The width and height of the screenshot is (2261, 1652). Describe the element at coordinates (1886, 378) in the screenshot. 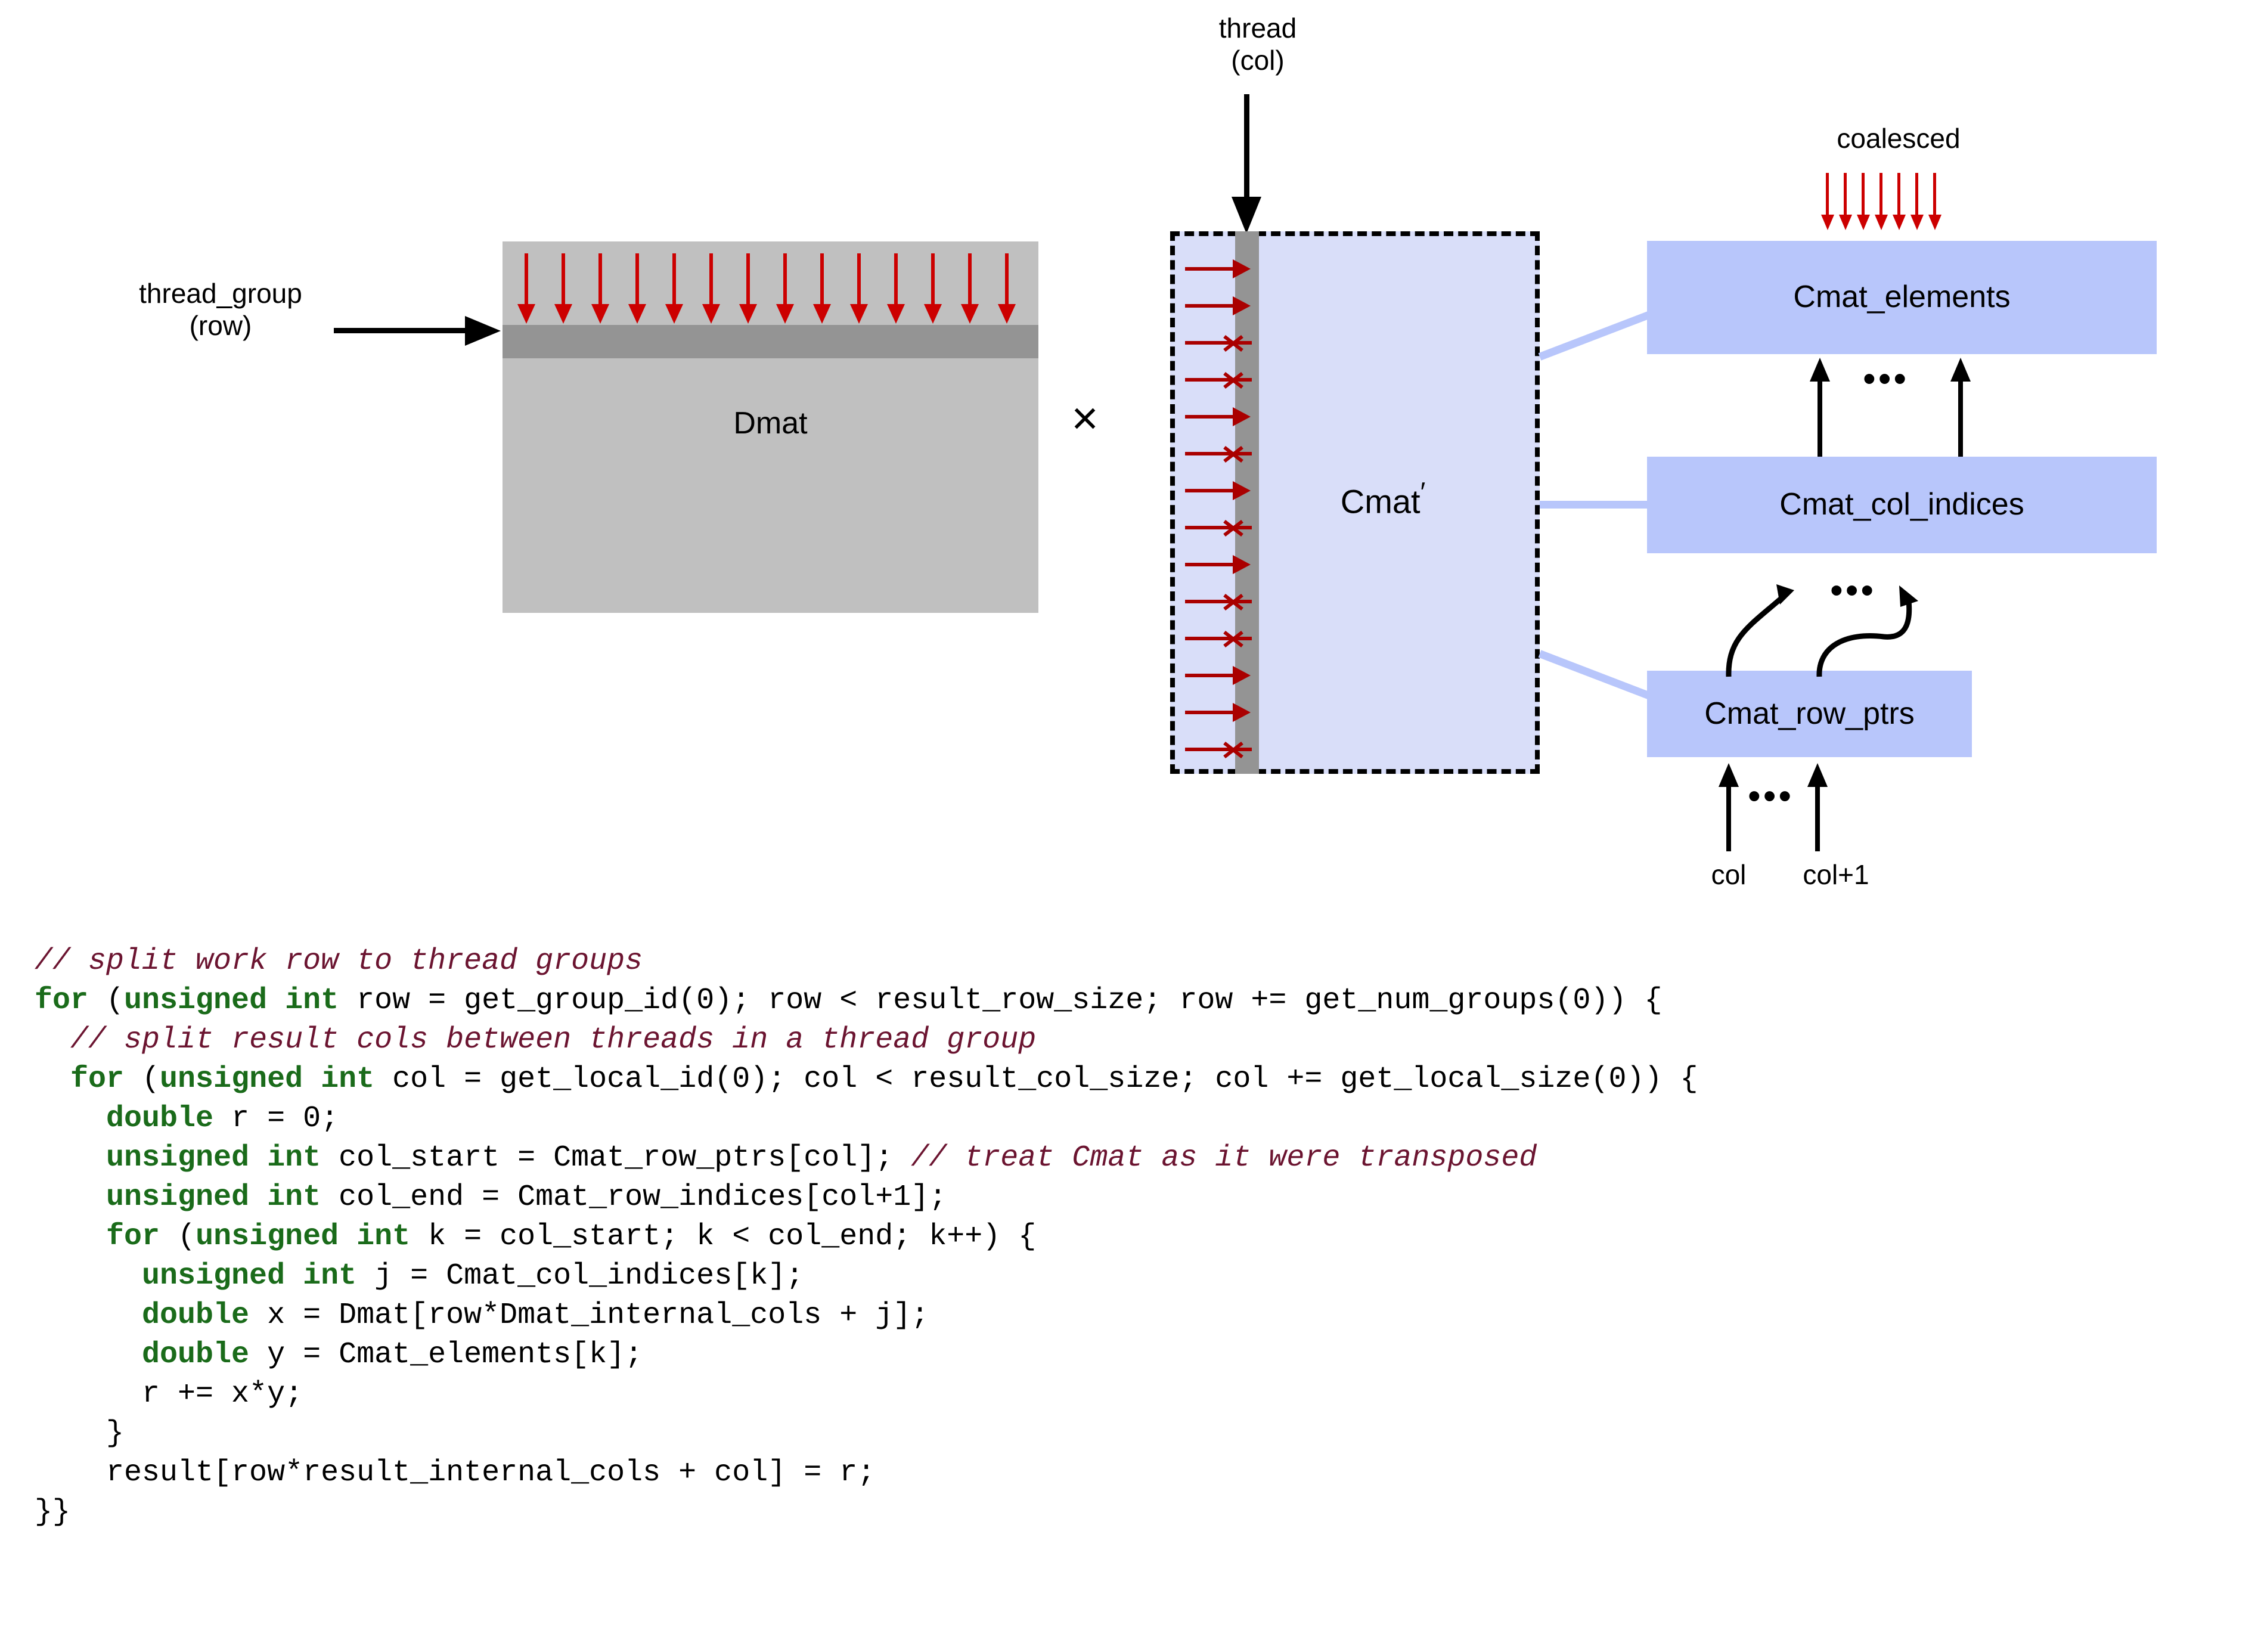

I see `ellipsis-elements: •••` at that location.